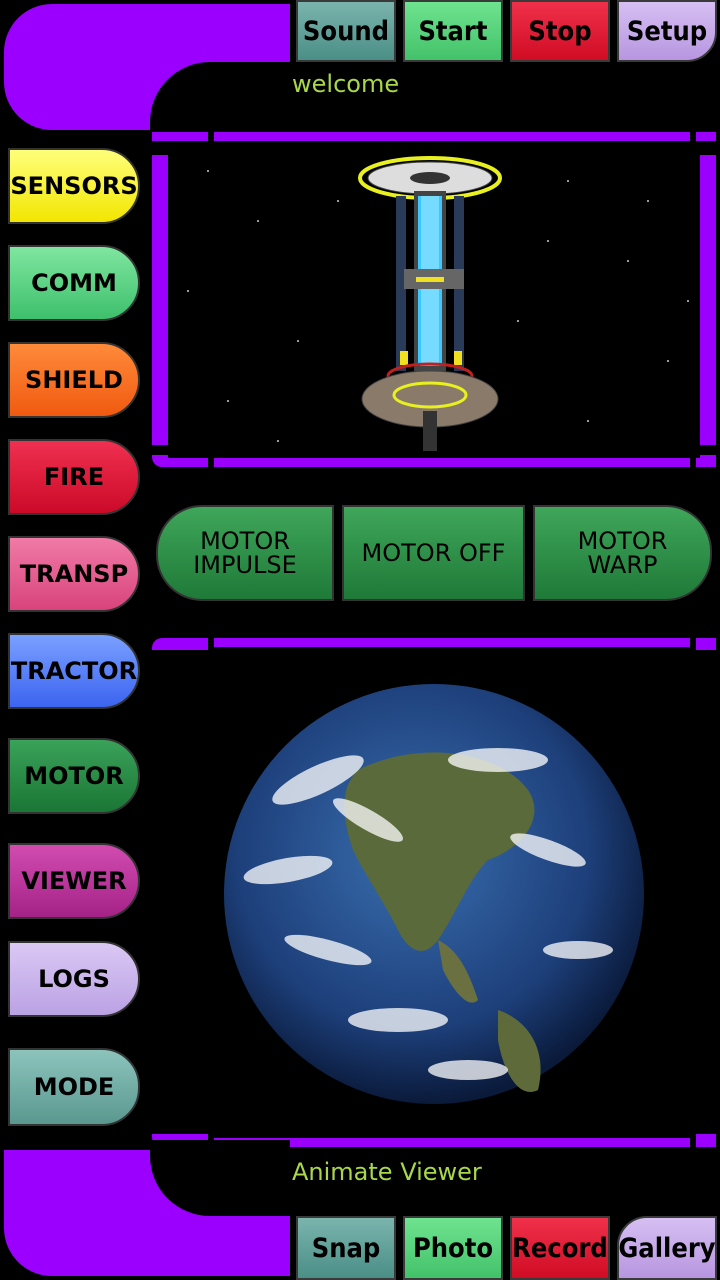 The image size is (720, 1280). Describe the element at coordinates (74, 979) in the screenshot. I see `logs-button: LOGS` at that location.